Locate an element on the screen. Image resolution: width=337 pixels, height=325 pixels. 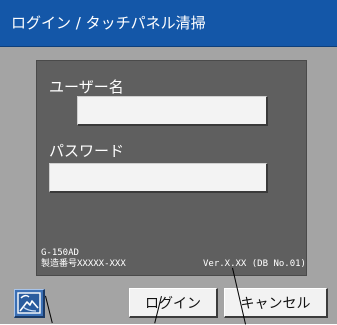
password-input is located at coordinates (158, 178).